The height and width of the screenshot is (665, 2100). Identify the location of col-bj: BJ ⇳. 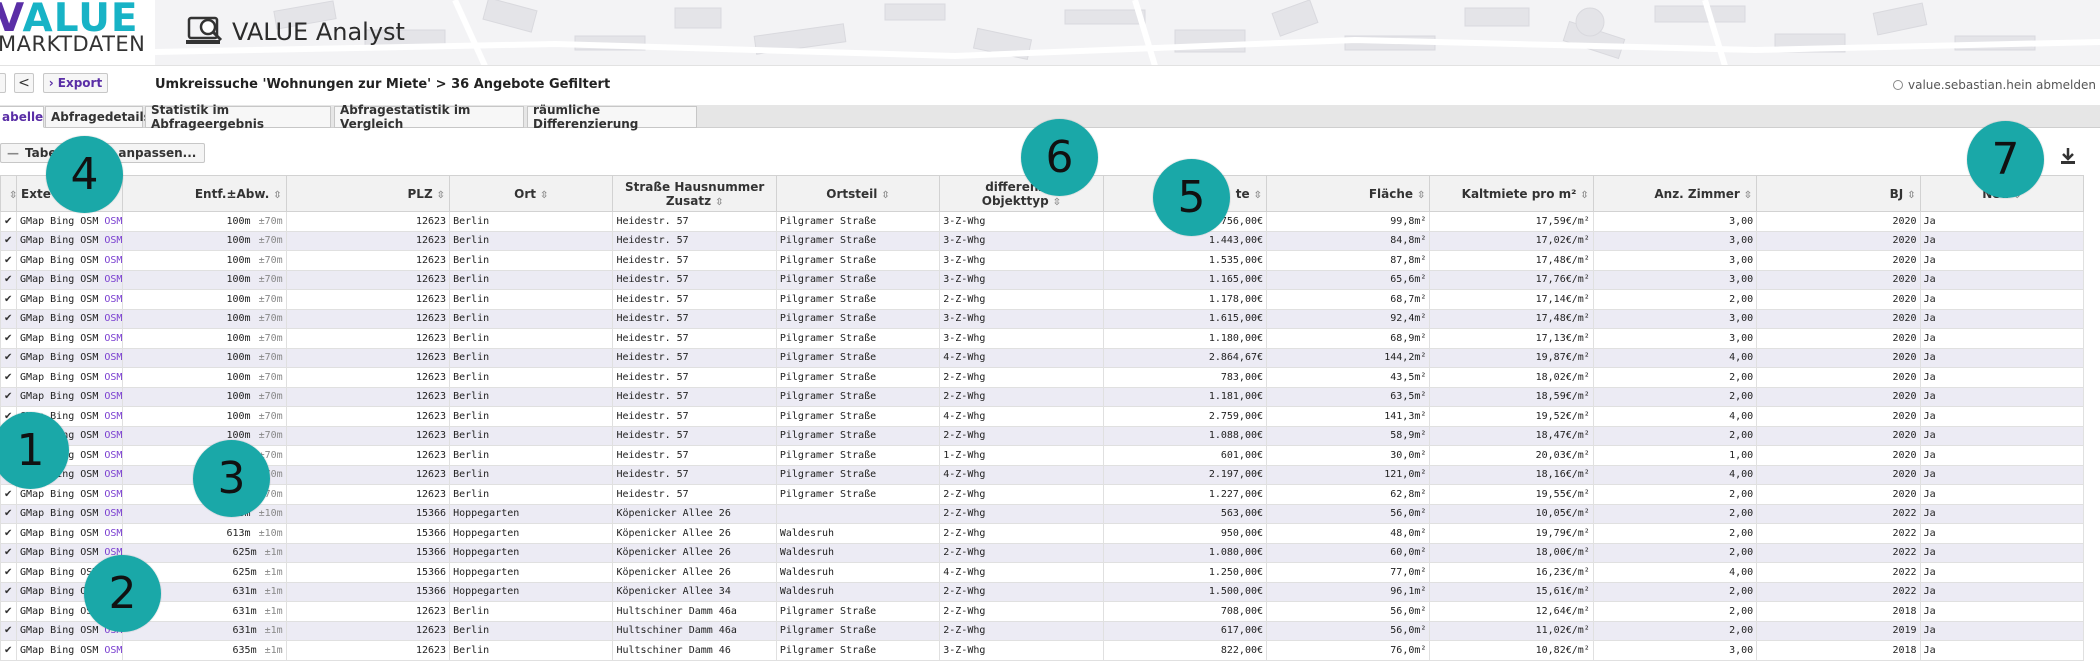
(1838, 193).